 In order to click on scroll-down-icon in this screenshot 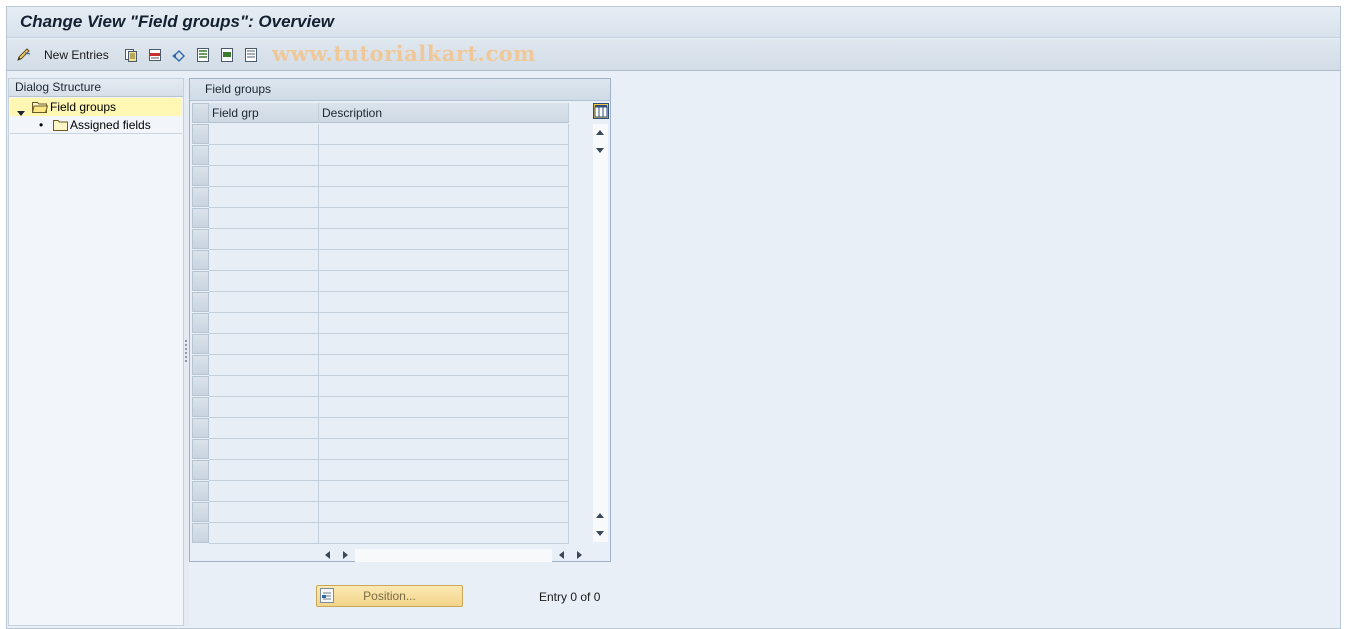, I will do `click(600, 533)`.